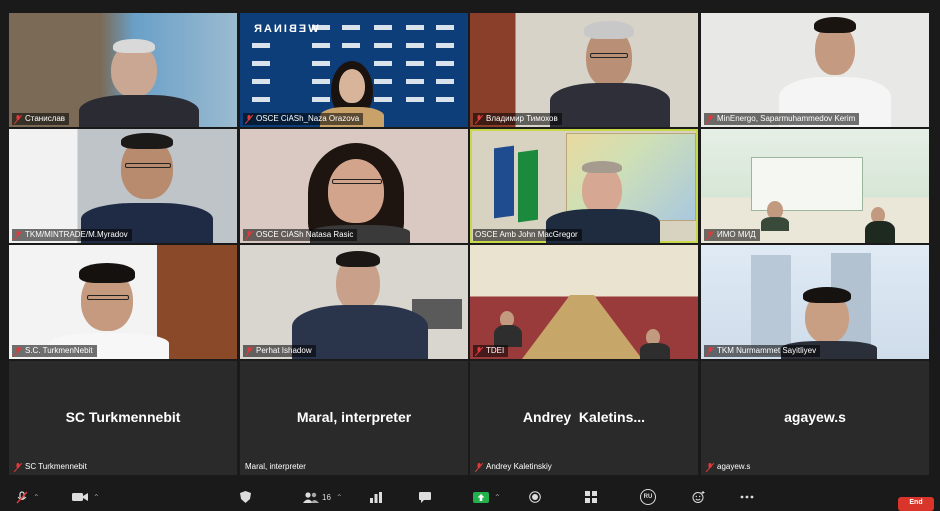 This screenshot has height=511, width=940. I want to click on breakout-rooms-button, so click(591, 497).